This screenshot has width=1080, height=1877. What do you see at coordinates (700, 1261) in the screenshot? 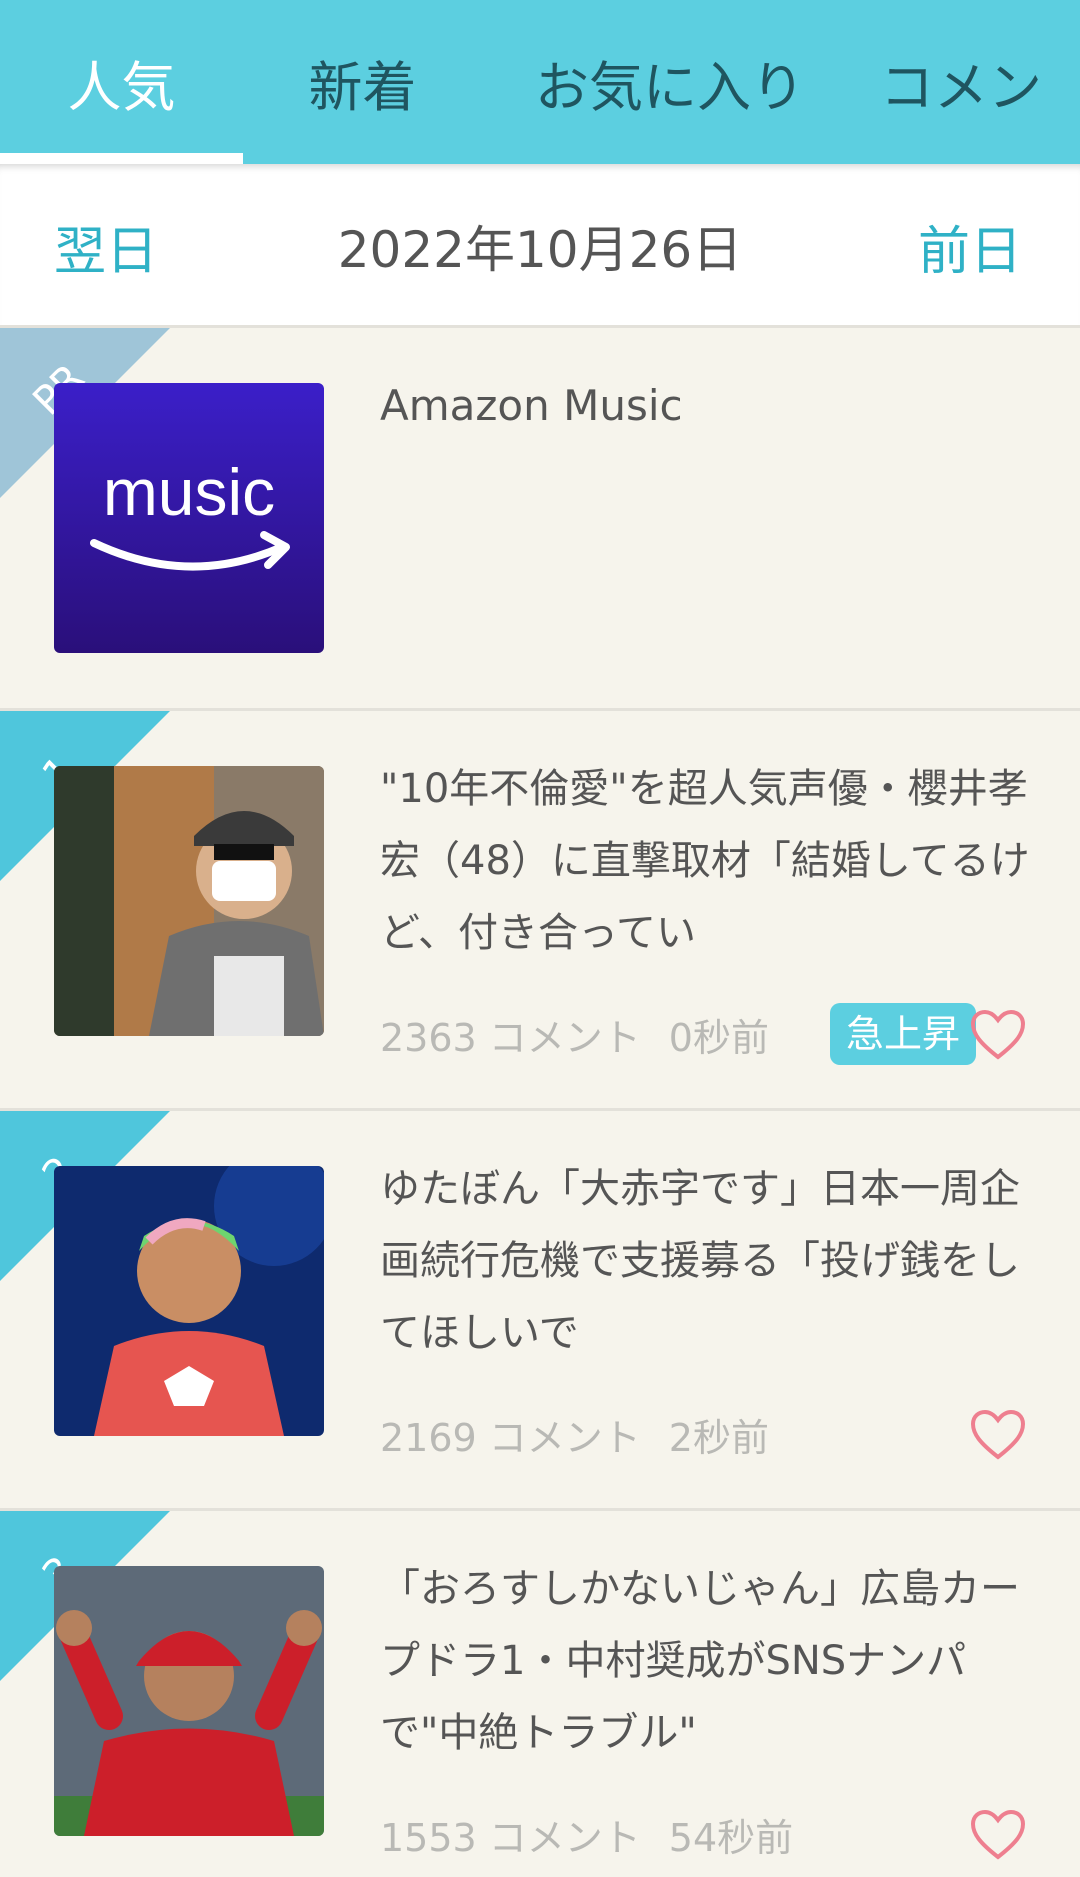
I see `article-title: ゆたぼん「大赤字です」日本一周企画続行危機で支援募る「投げ銭をしてほしいで` at bounding box center [700, 1261].